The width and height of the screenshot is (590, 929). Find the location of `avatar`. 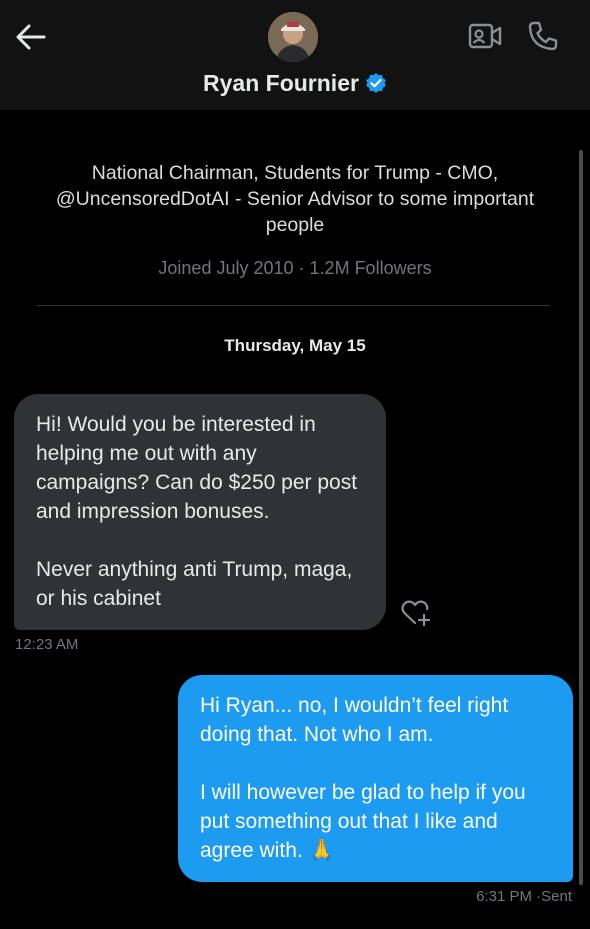

avatar is located at coordinates (293, 37).